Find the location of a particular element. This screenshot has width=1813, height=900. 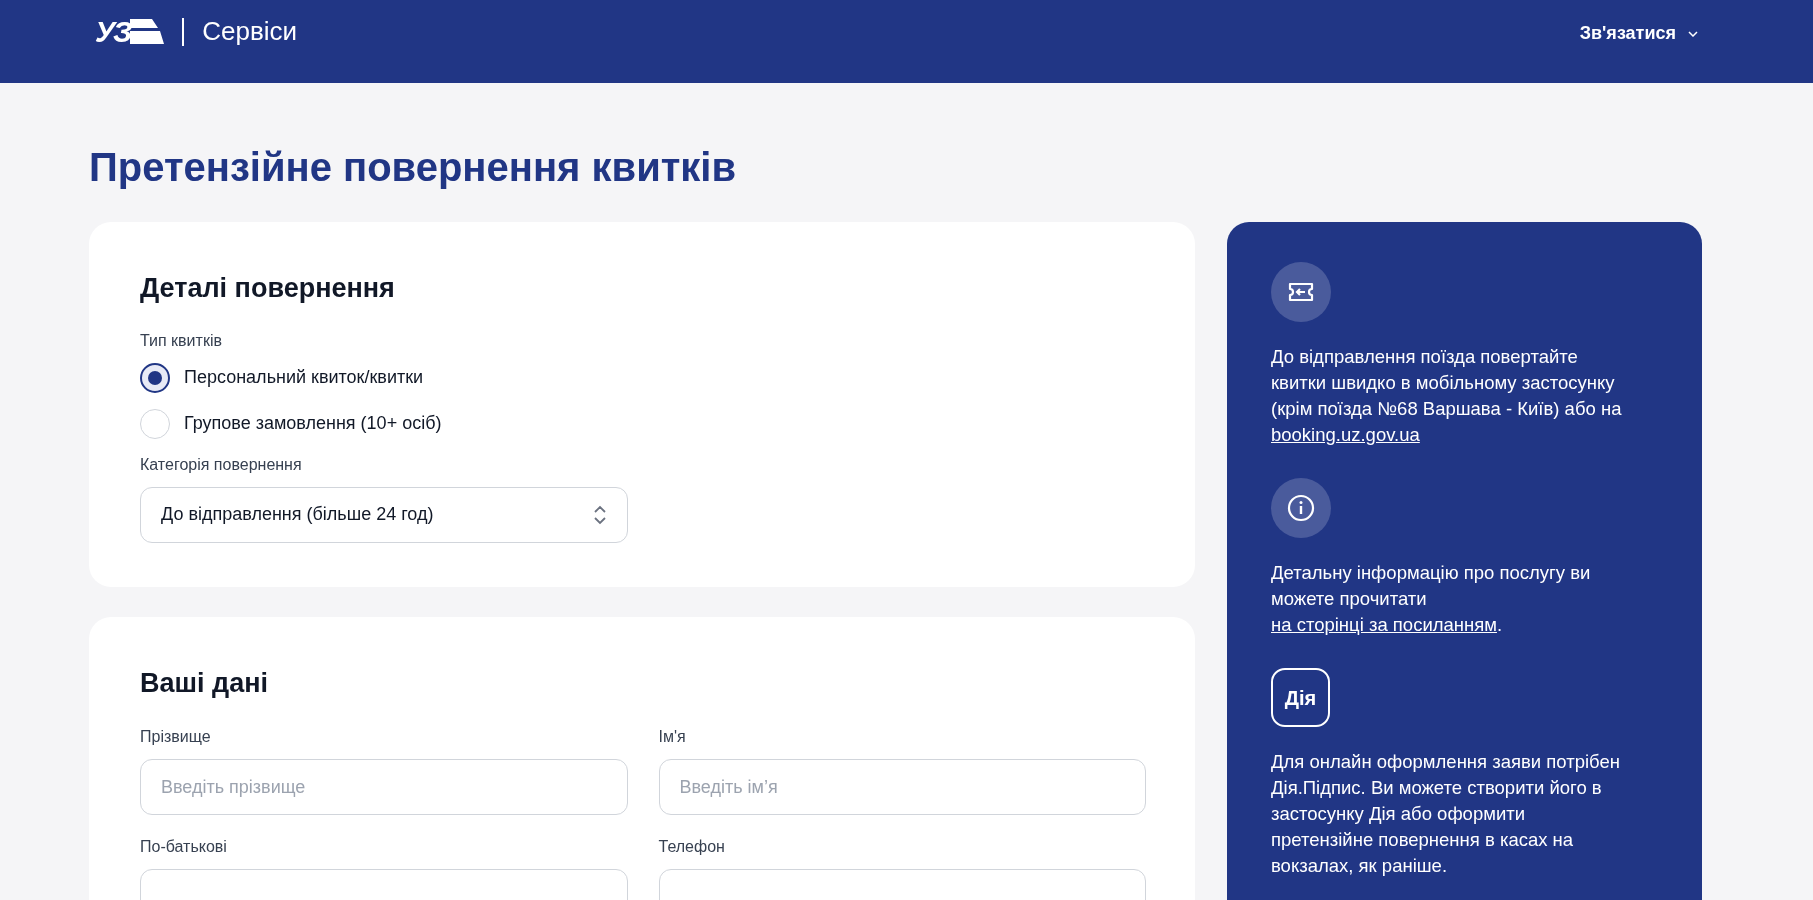

rail-stripes-icon is located at coordinates (147, 31).